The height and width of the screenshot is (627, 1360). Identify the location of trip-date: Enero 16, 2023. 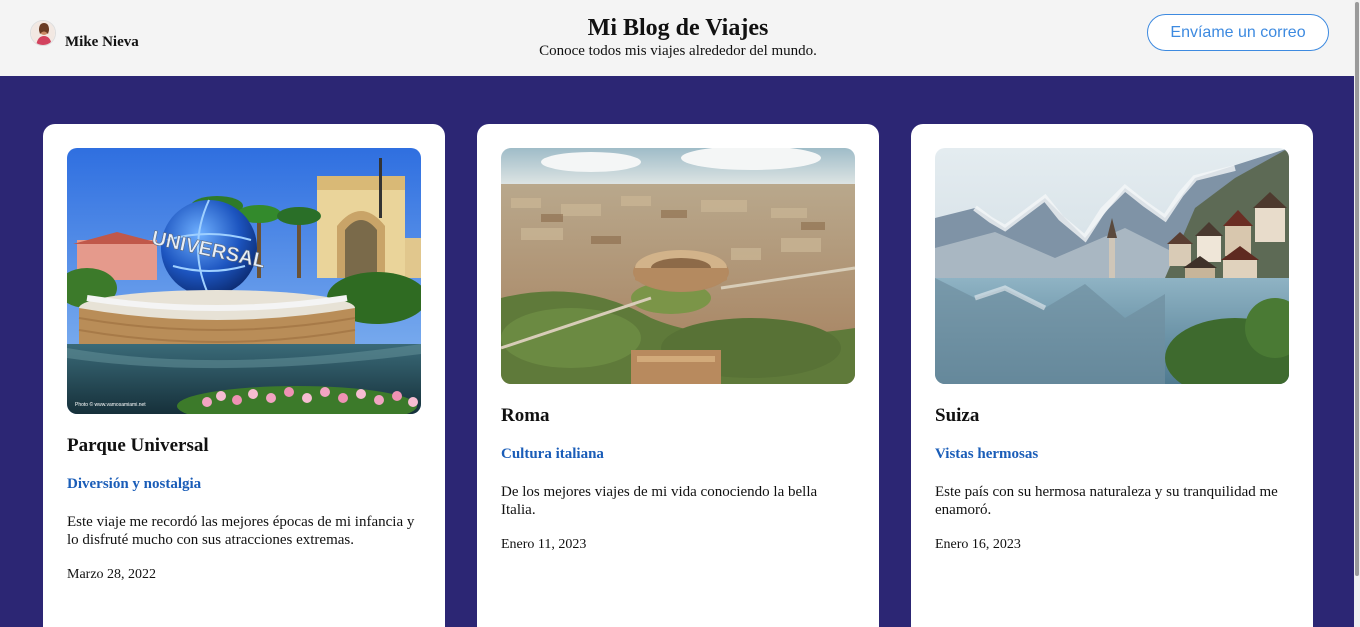
(978, 544).